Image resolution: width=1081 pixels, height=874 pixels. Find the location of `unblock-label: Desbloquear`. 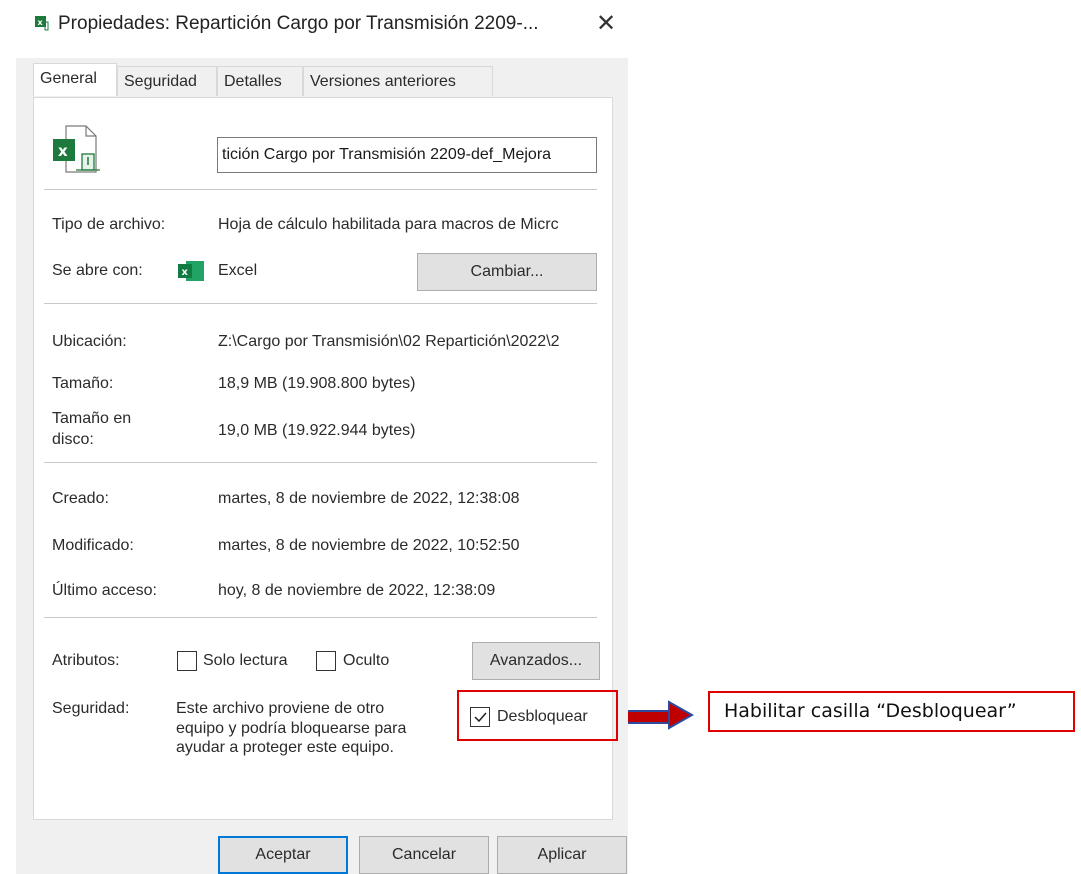

unblock-label: Desbloquear is located at coordinates (542, 716).